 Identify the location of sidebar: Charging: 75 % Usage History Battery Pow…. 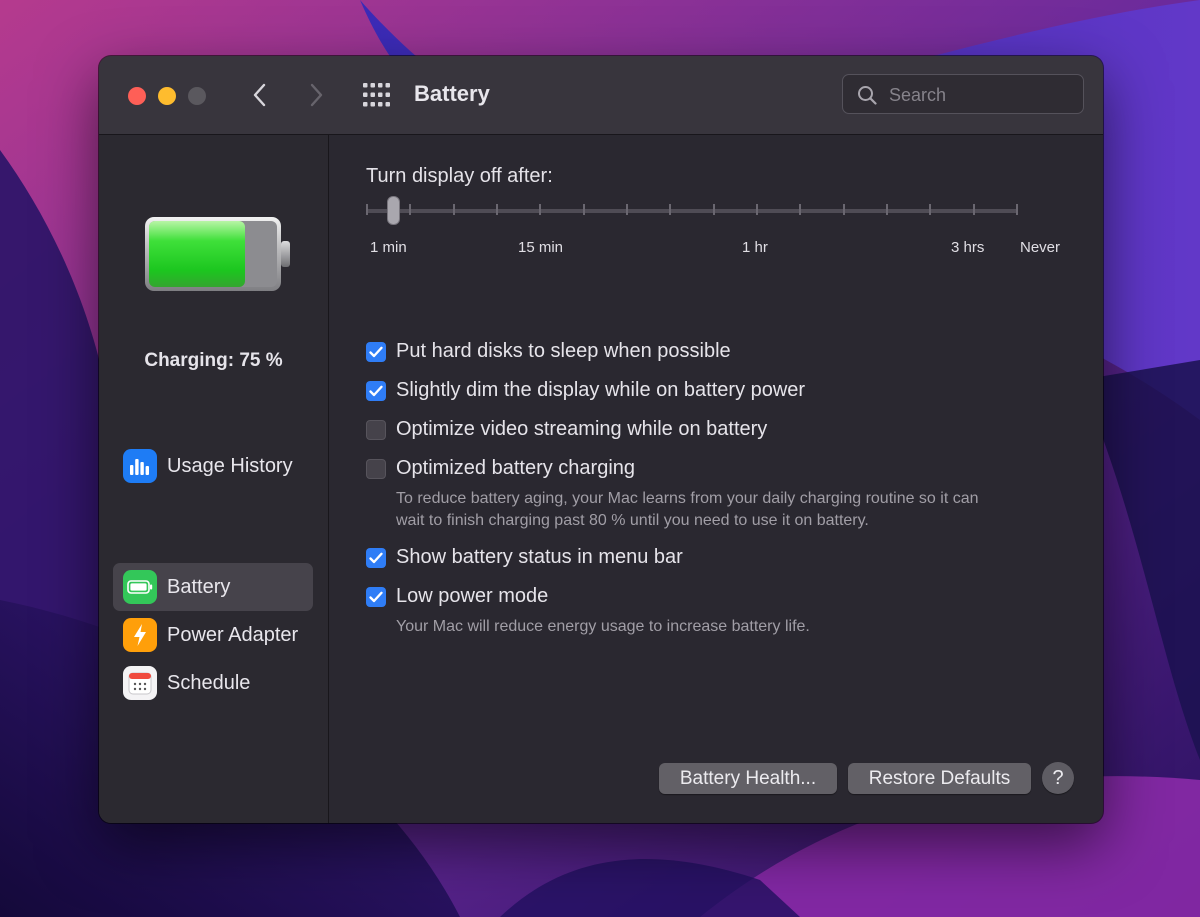
(214, 479).